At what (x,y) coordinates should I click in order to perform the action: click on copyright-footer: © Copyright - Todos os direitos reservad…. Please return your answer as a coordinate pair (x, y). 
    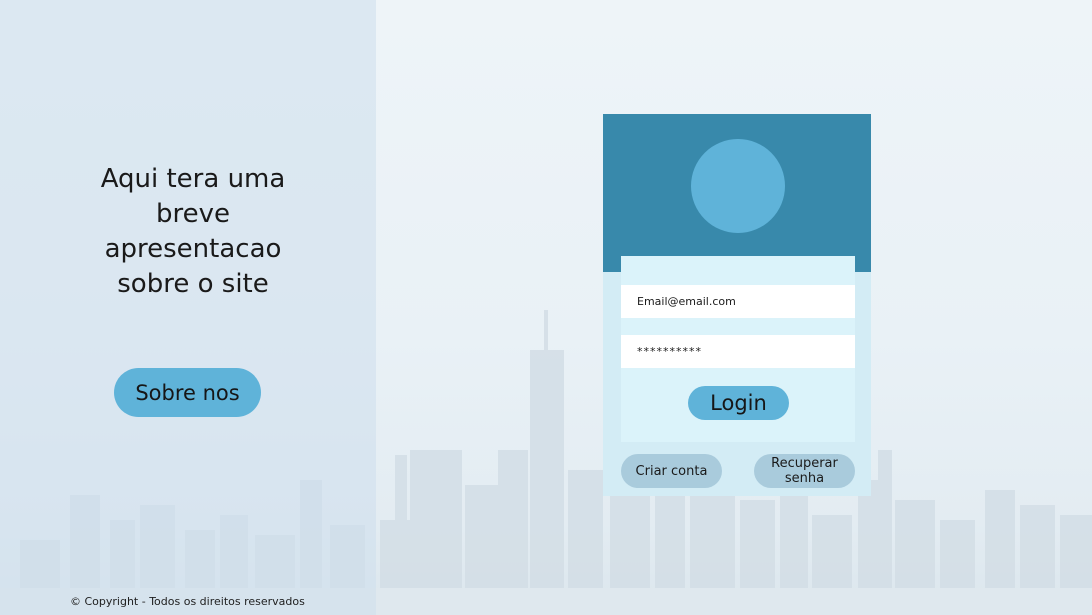
    Looking at the image, I should click on (187, 601).